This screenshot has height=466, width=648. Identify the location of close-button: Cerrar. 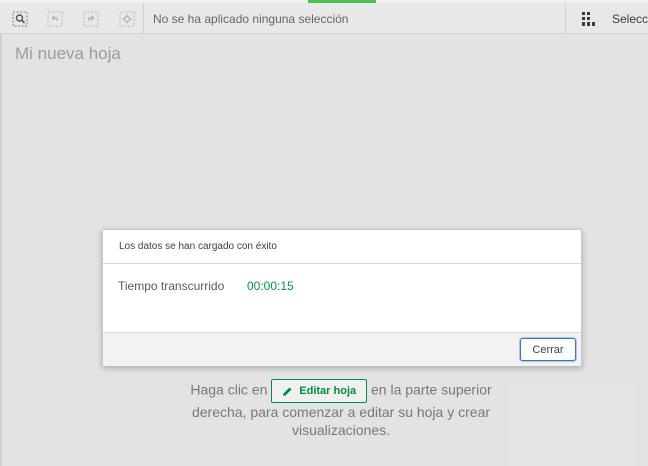
(548, 349).